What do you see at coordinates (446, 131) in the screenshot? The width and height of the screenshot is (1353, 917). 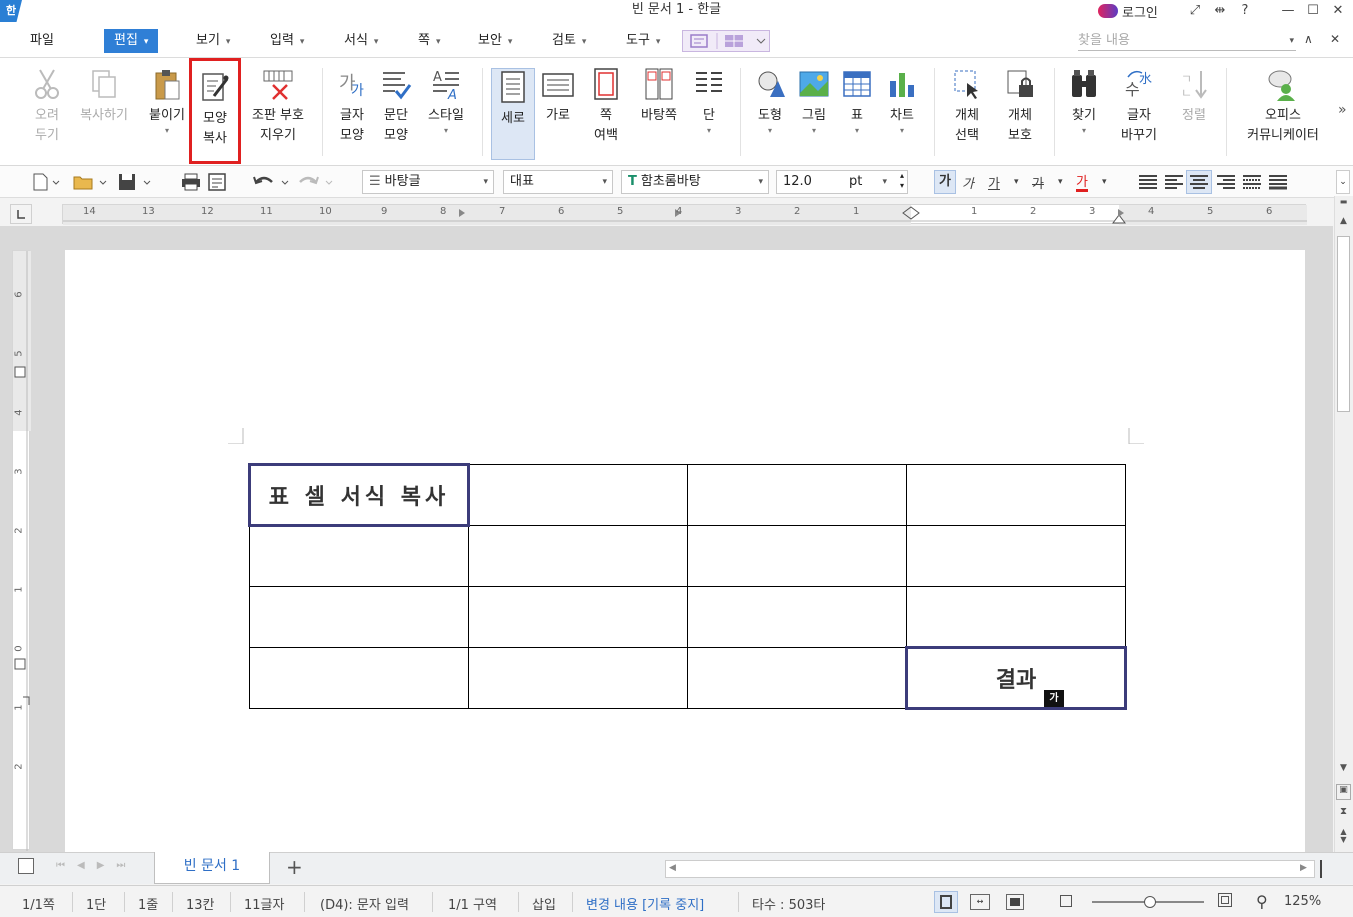 I see `style-dropdown-icon: ▾` at bounding box center [446, 131].